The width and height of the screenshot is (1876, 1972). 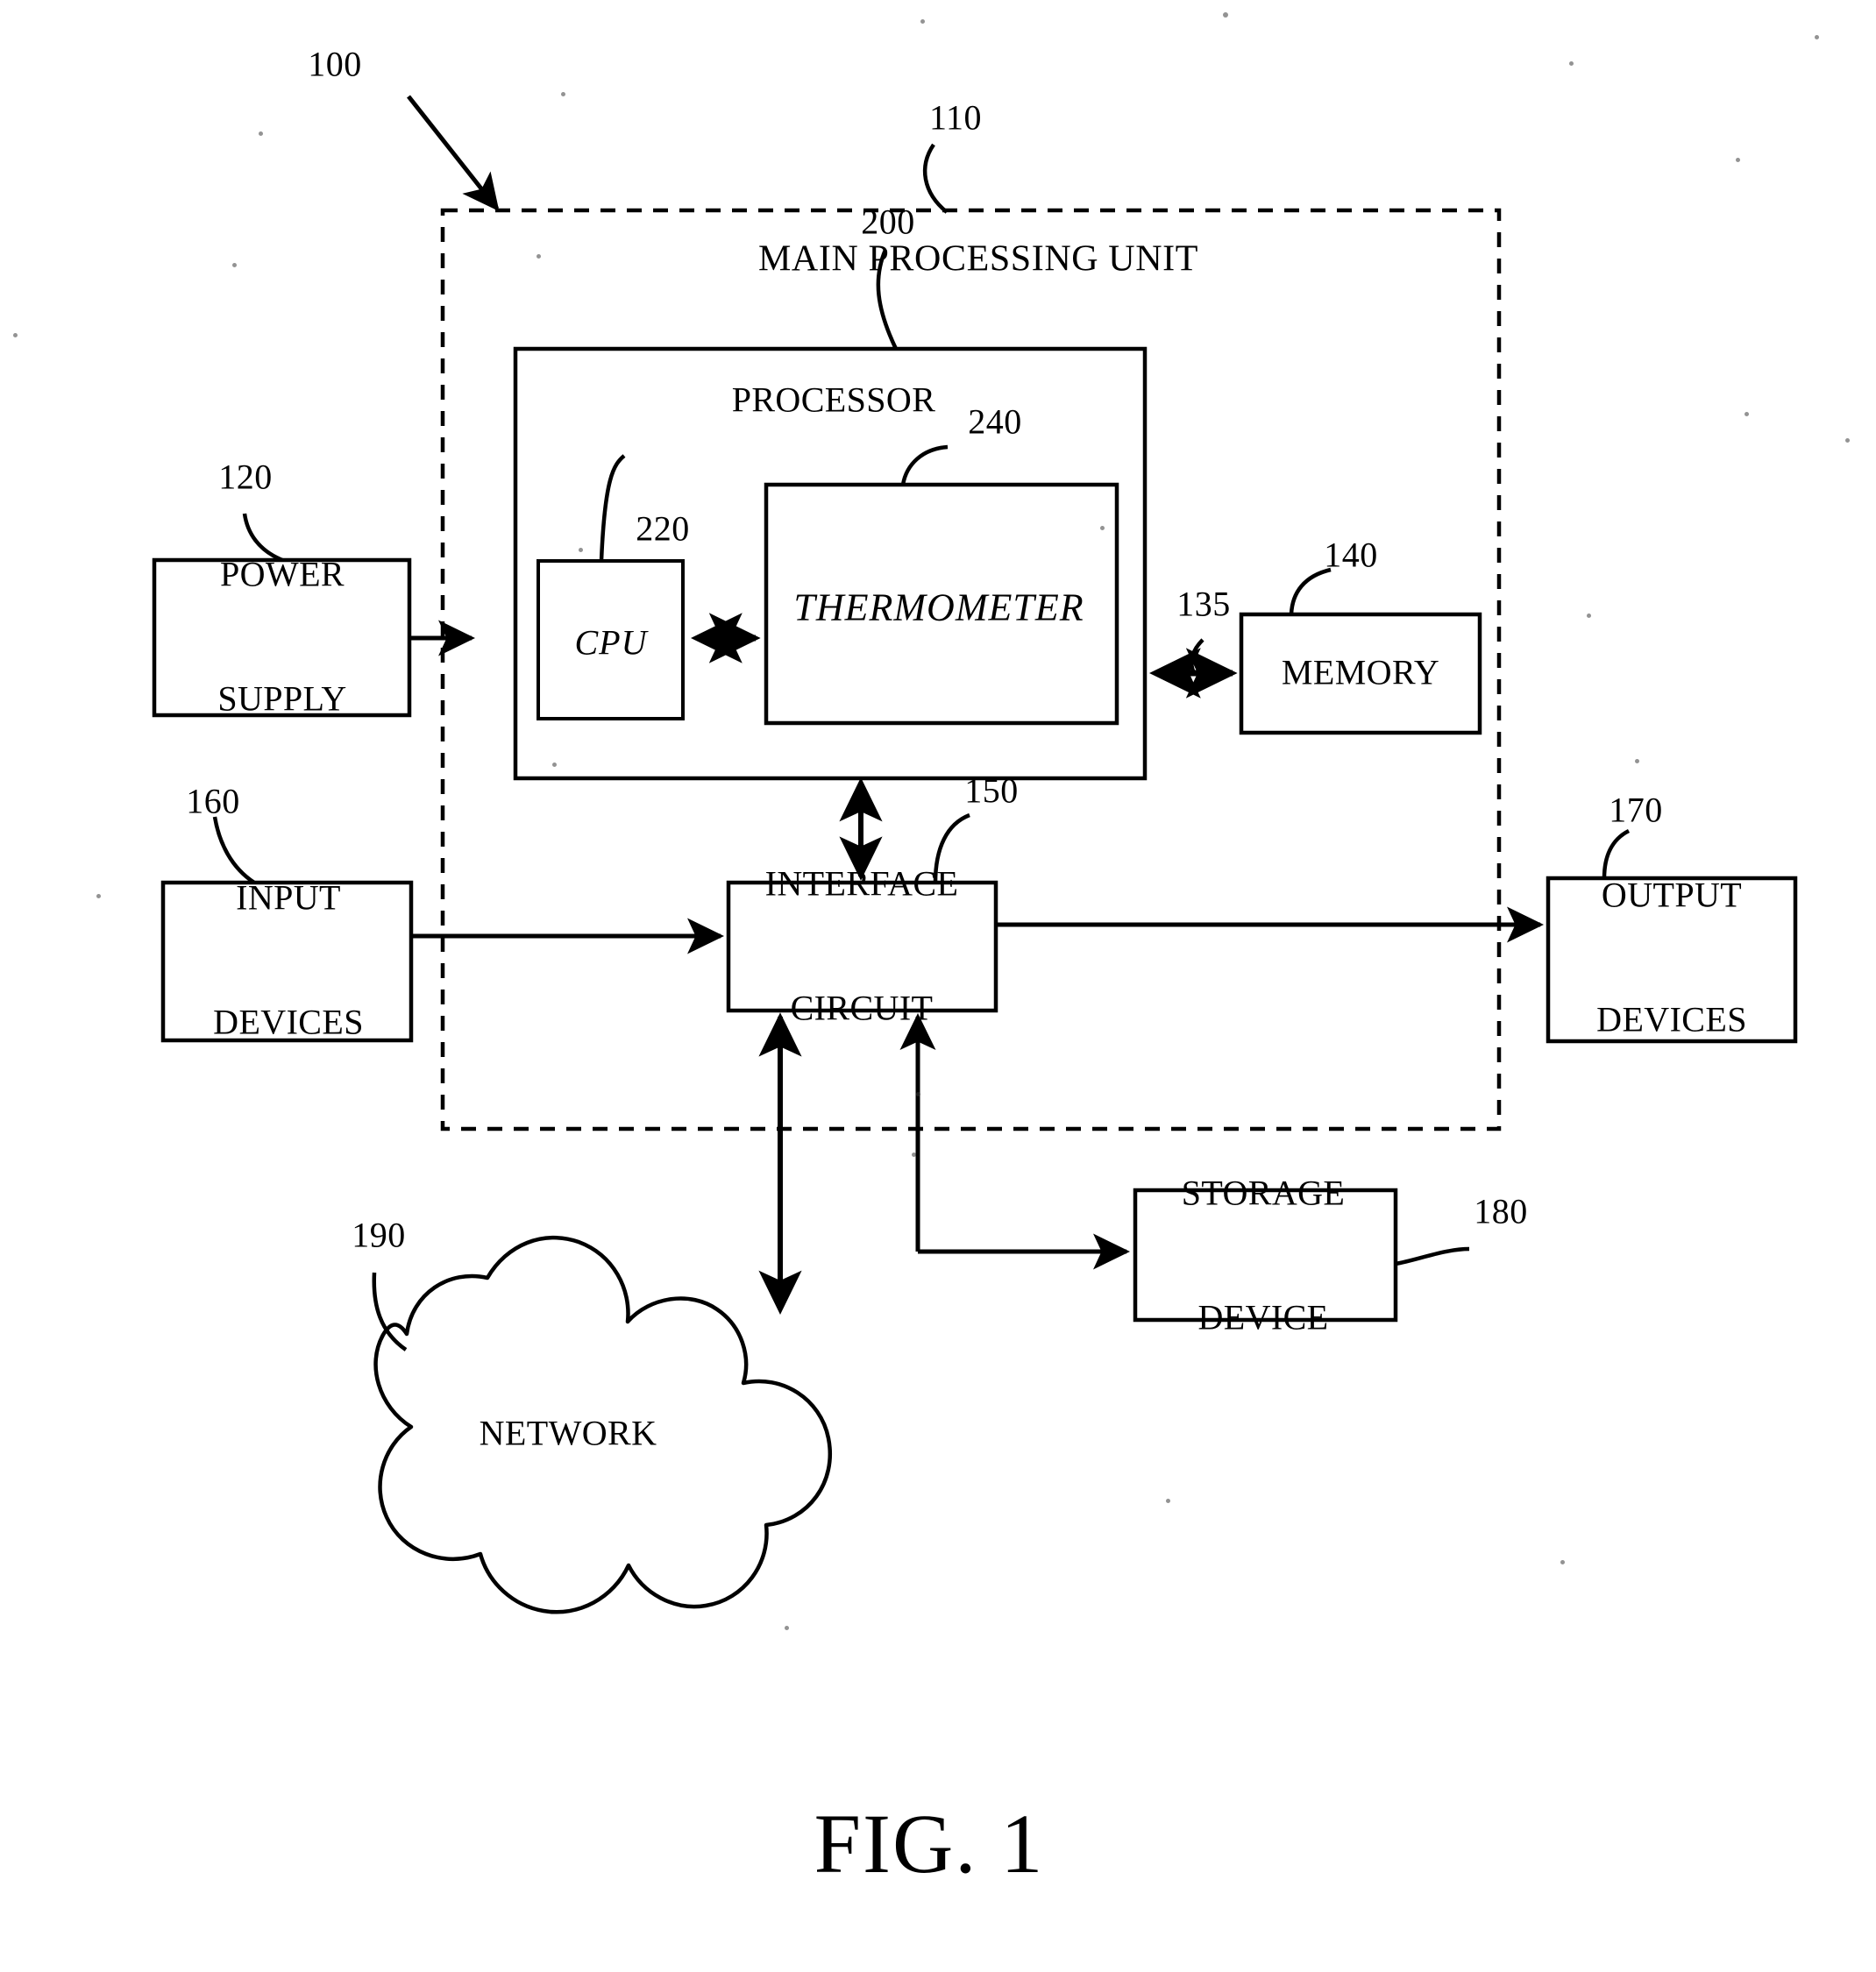 What do you see at coordinates (862, 946) in the screenshot?
I see `interface-circuit-label: INTERFACE CIRCUIT` at bounding box center [862, 946].